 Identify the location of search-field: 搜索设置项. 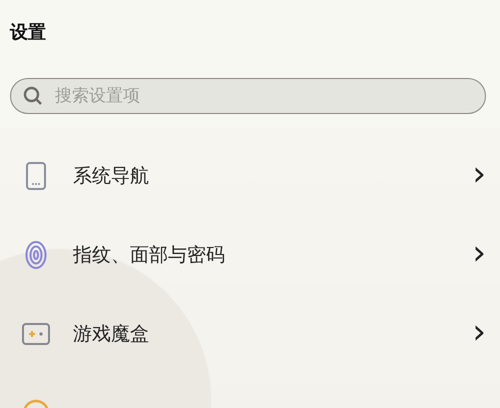
(248, 96).